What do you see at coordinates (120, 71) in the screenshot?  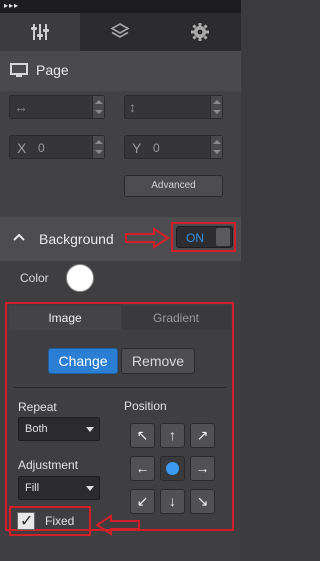 I see `page-section-header: Page` at bounding box center [120, 71].